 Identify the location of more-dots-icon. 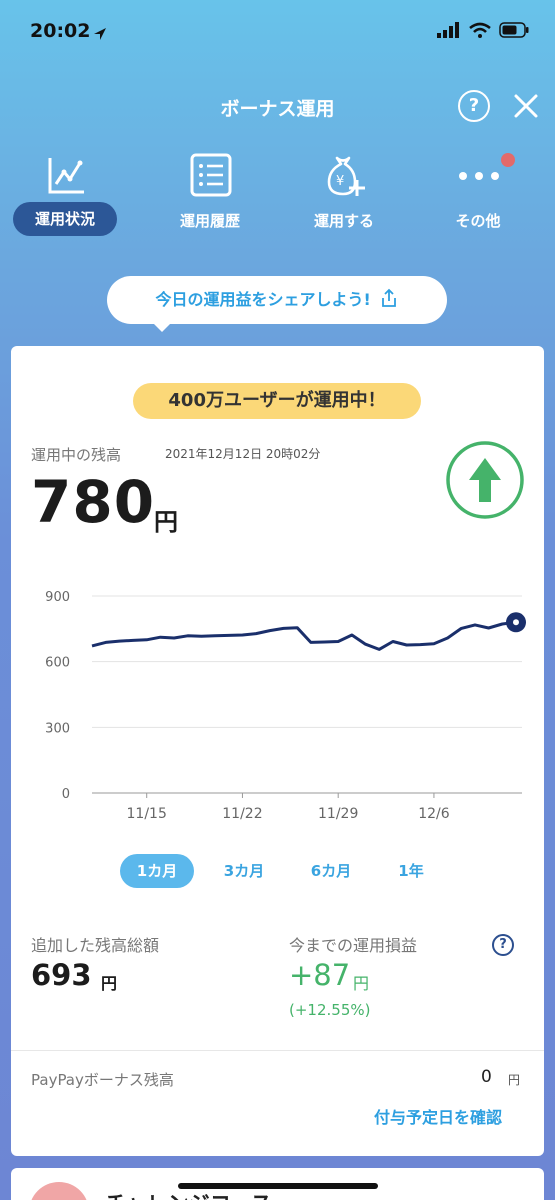
(479, 176).